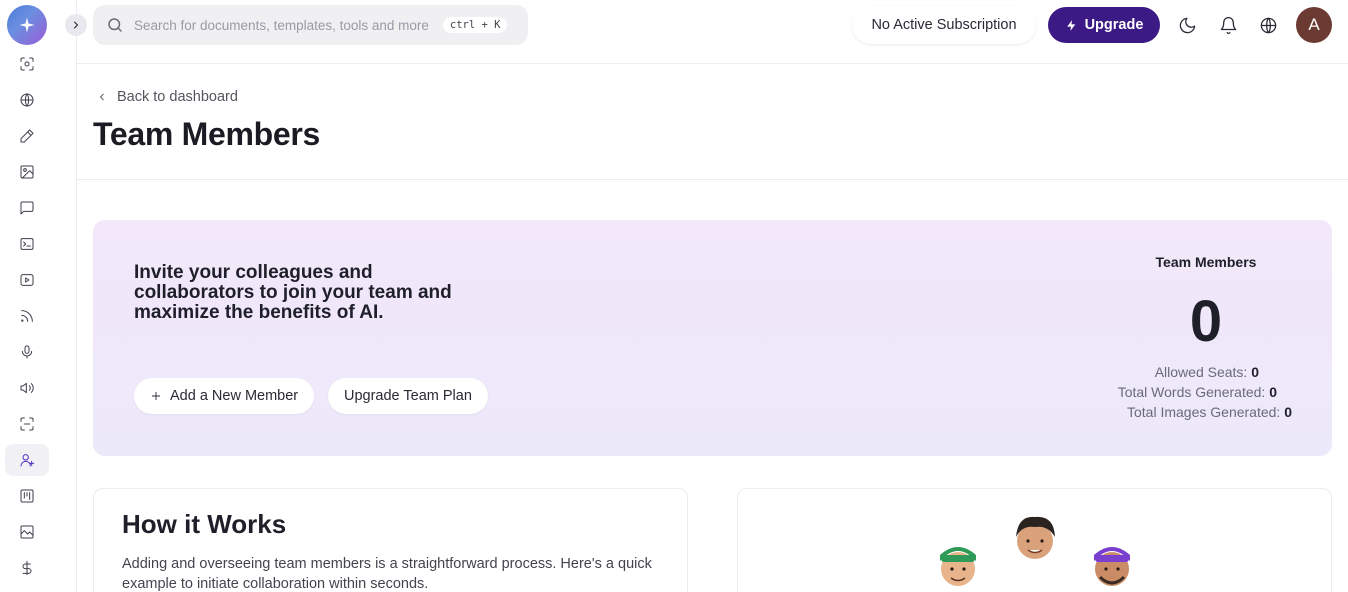 Image resolution: width=1348 pixels, height=592 pixels. I want to click on chat-bubble-icon, so click(27, 208).